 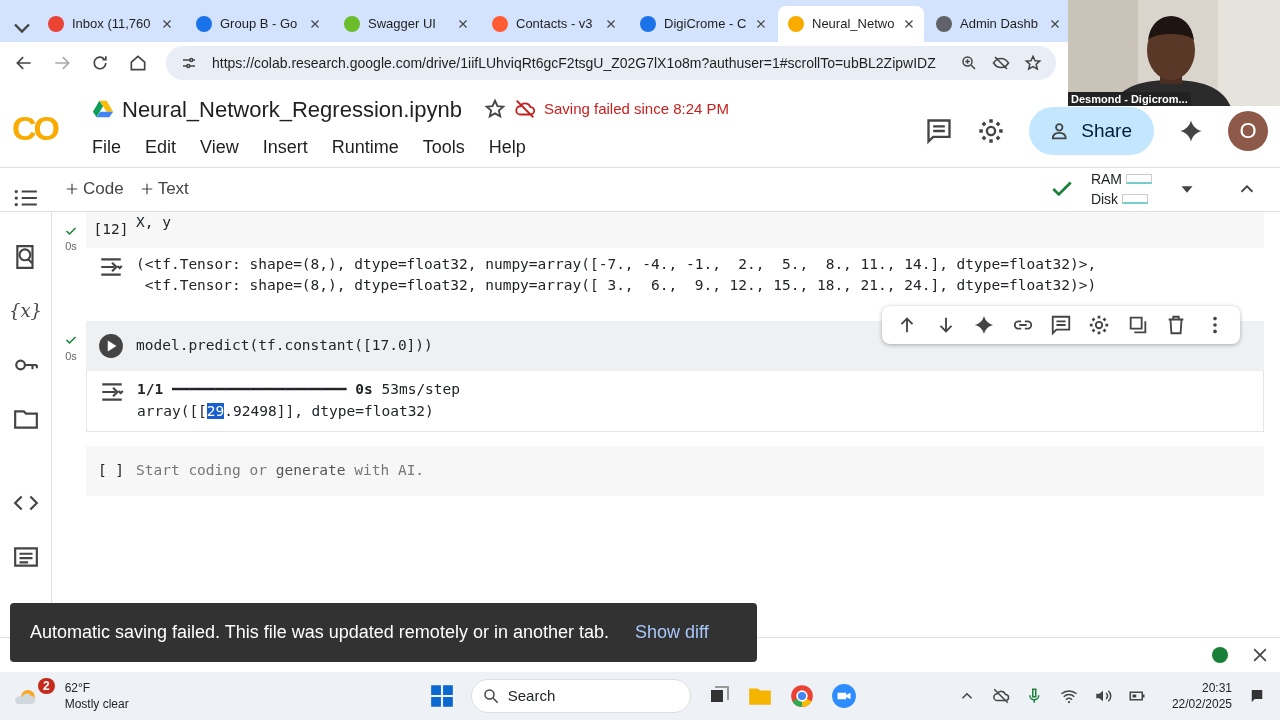 I want to click on add-code-button: Code, so click(x=94, y=189).